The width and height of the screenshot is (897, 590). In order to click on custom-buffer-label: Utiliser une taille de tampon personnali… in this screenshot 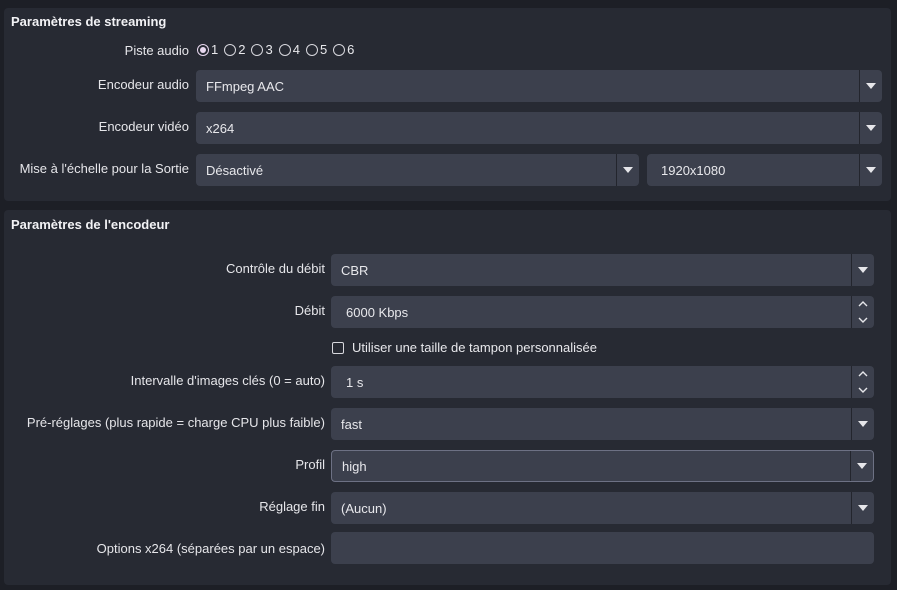, I will do `click(474, 347)`.